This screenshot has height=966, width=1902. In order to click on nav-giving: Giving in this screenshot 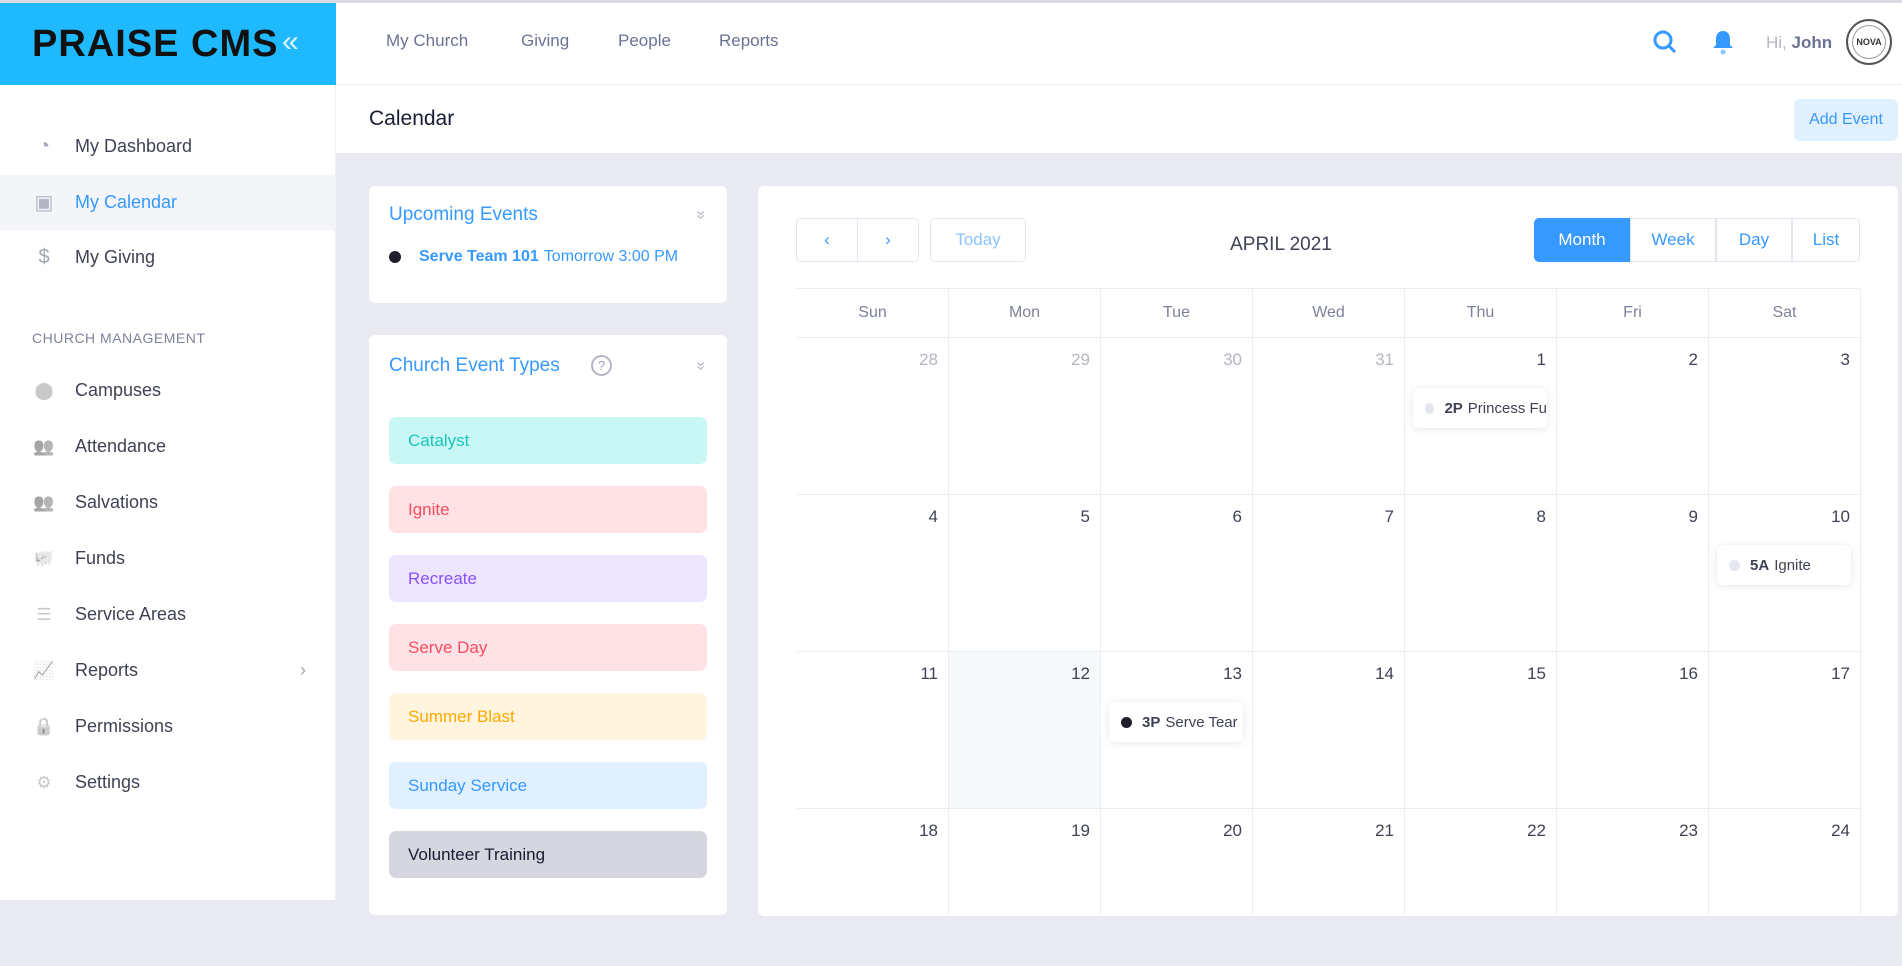, I will do `click(545, 41)`.